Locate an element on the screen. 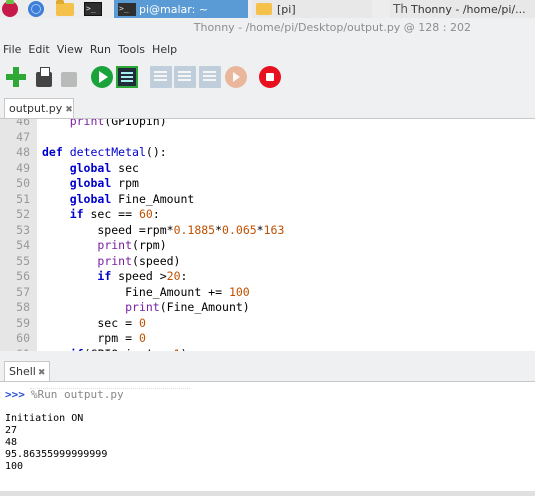 The width and height of the screenshot is (535, 496). code-line: 51 global Fine_Amount is located at coordinates (267, 200).